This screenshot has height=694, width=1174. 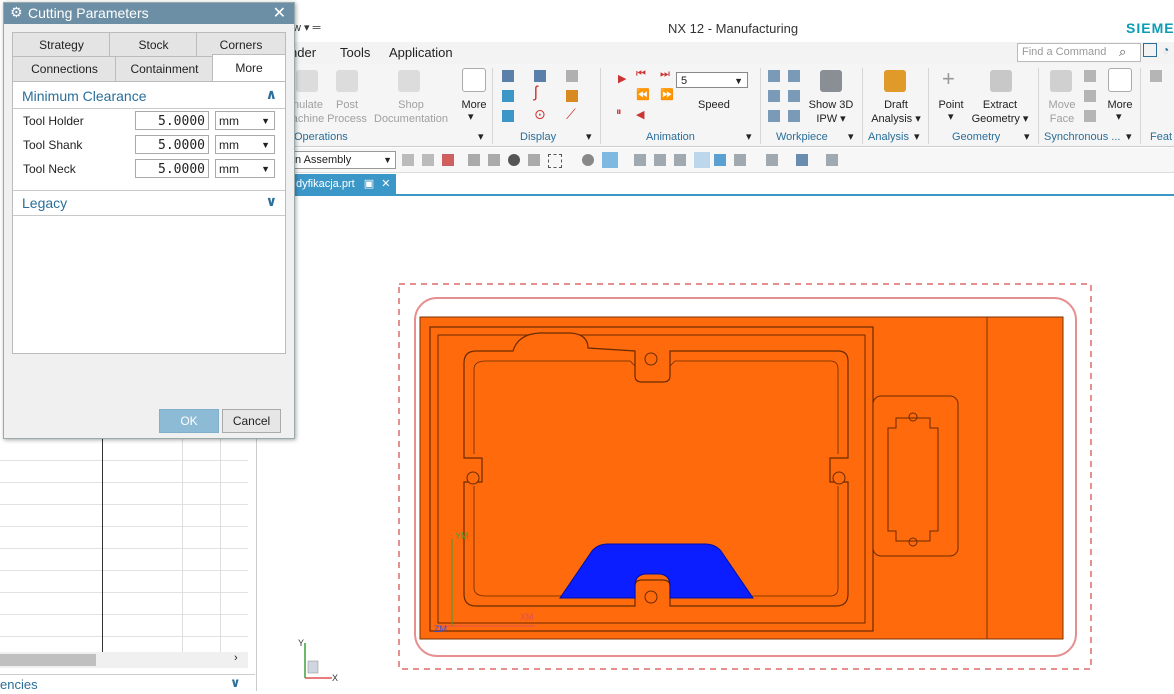 What do you see at coordinates (61, 45) in the screenshot?
I see `tab-strategy: Strategy` at bounding box center [61, 45].